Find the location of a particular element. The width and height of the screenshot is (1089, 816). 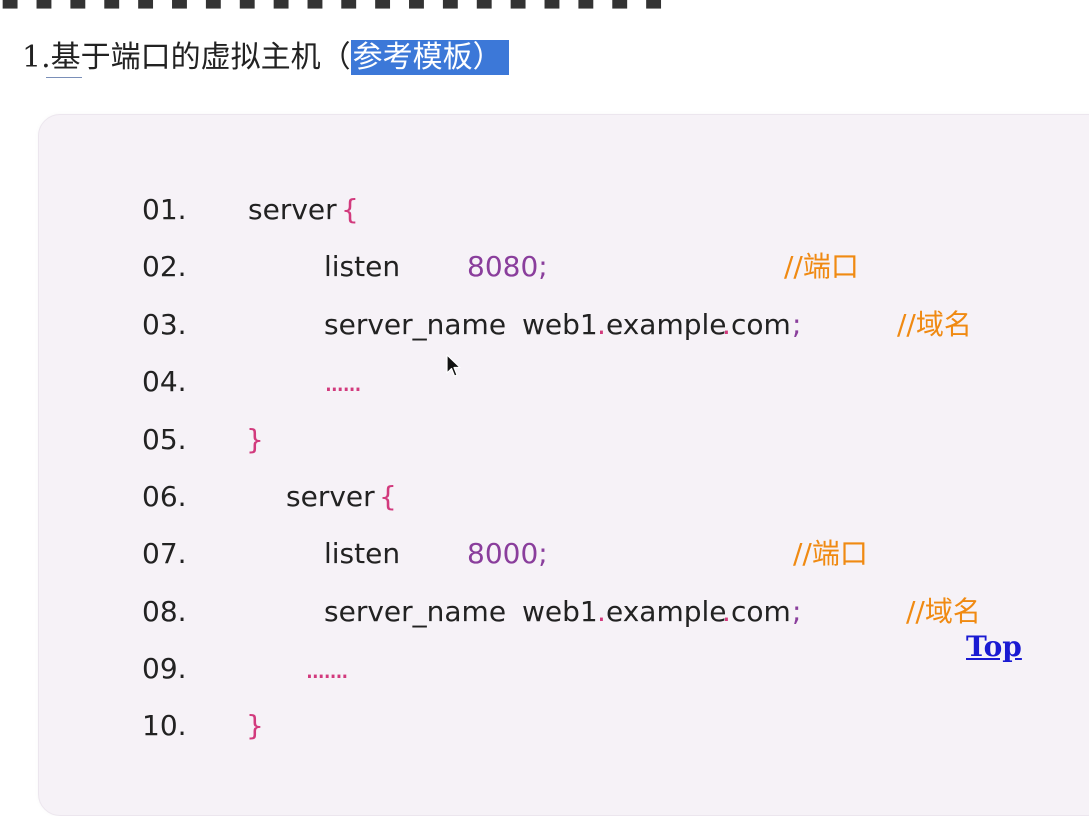

section-heading: 1.基于端口的虚拟主机（参考模板） is located at coordinates (265, 58).